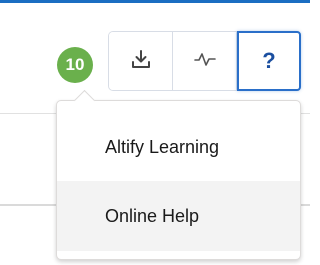 The width and height of the screenshot is (320, 265). I want to click on download-button, so click(141, 61).